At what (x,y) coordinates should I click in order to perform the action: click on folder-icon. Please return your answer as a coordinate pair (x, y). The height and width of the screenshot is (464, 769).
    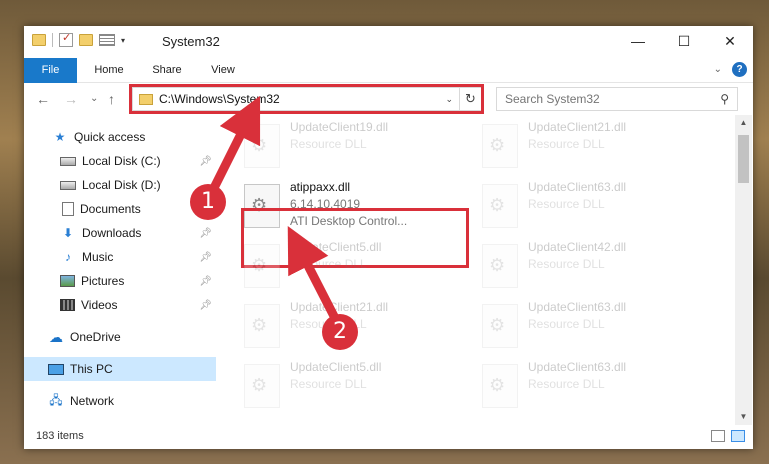
    Looking at the image, I should click on (39, 40).